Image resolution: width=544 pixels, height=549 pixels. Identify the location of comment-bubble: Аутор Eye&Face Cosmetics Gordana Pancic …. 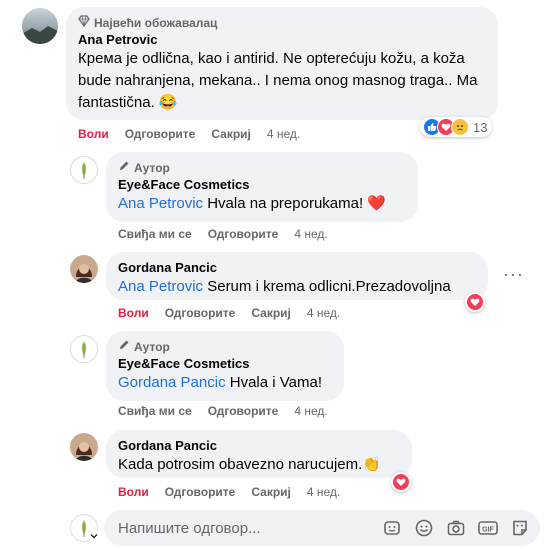
(225, 366).